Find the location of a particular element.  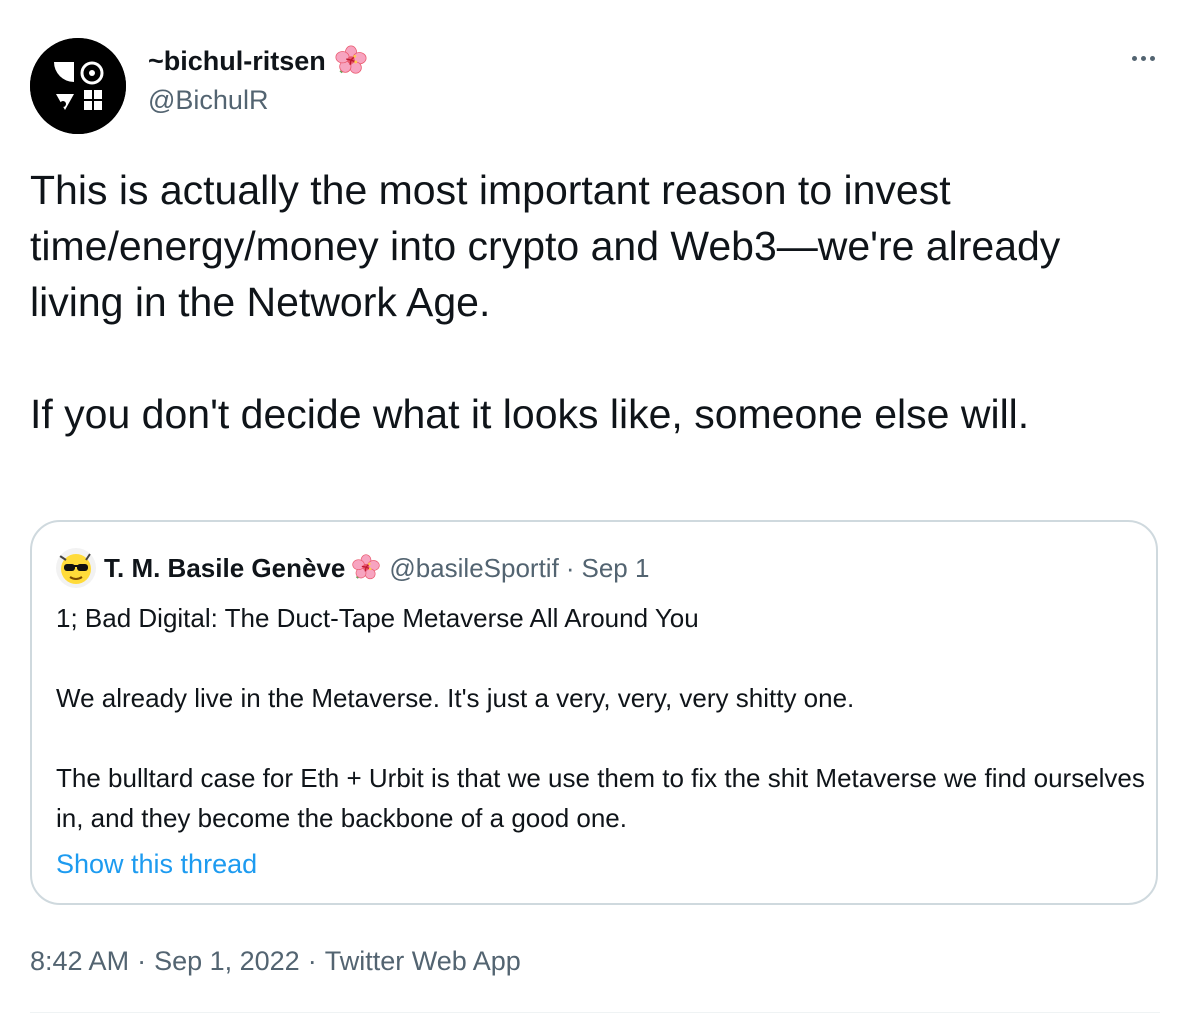

quoted-author-name: T. M. Basile Genève is located at coordinates (225, 568).